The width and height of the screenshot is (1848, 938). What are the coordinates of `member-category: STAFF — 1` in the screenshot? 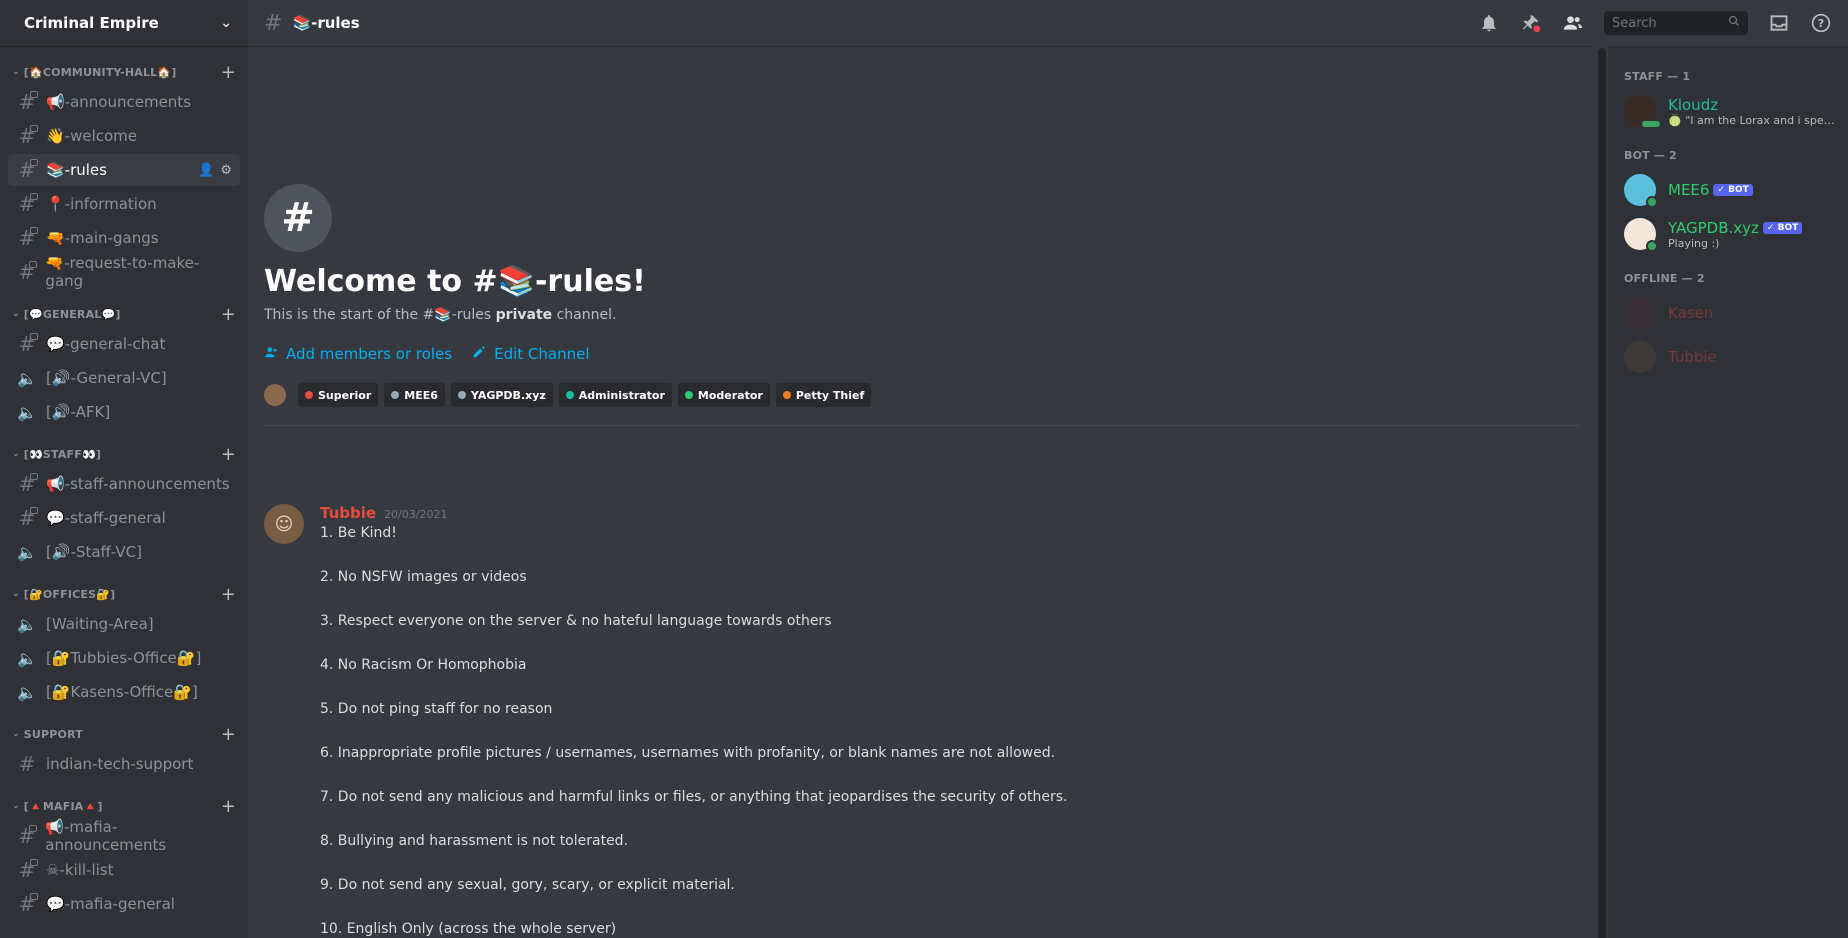 It's located at (1657, 76).